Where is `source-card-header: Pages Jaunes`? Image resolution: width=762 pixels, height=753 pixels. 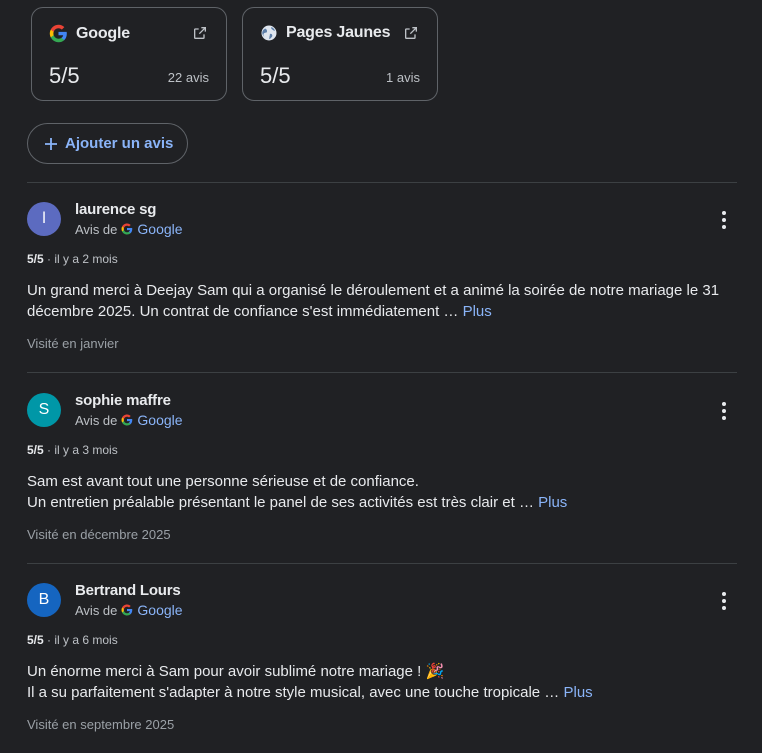
source-card-header: Pages Jaunes is located at coordinates (325, 33).